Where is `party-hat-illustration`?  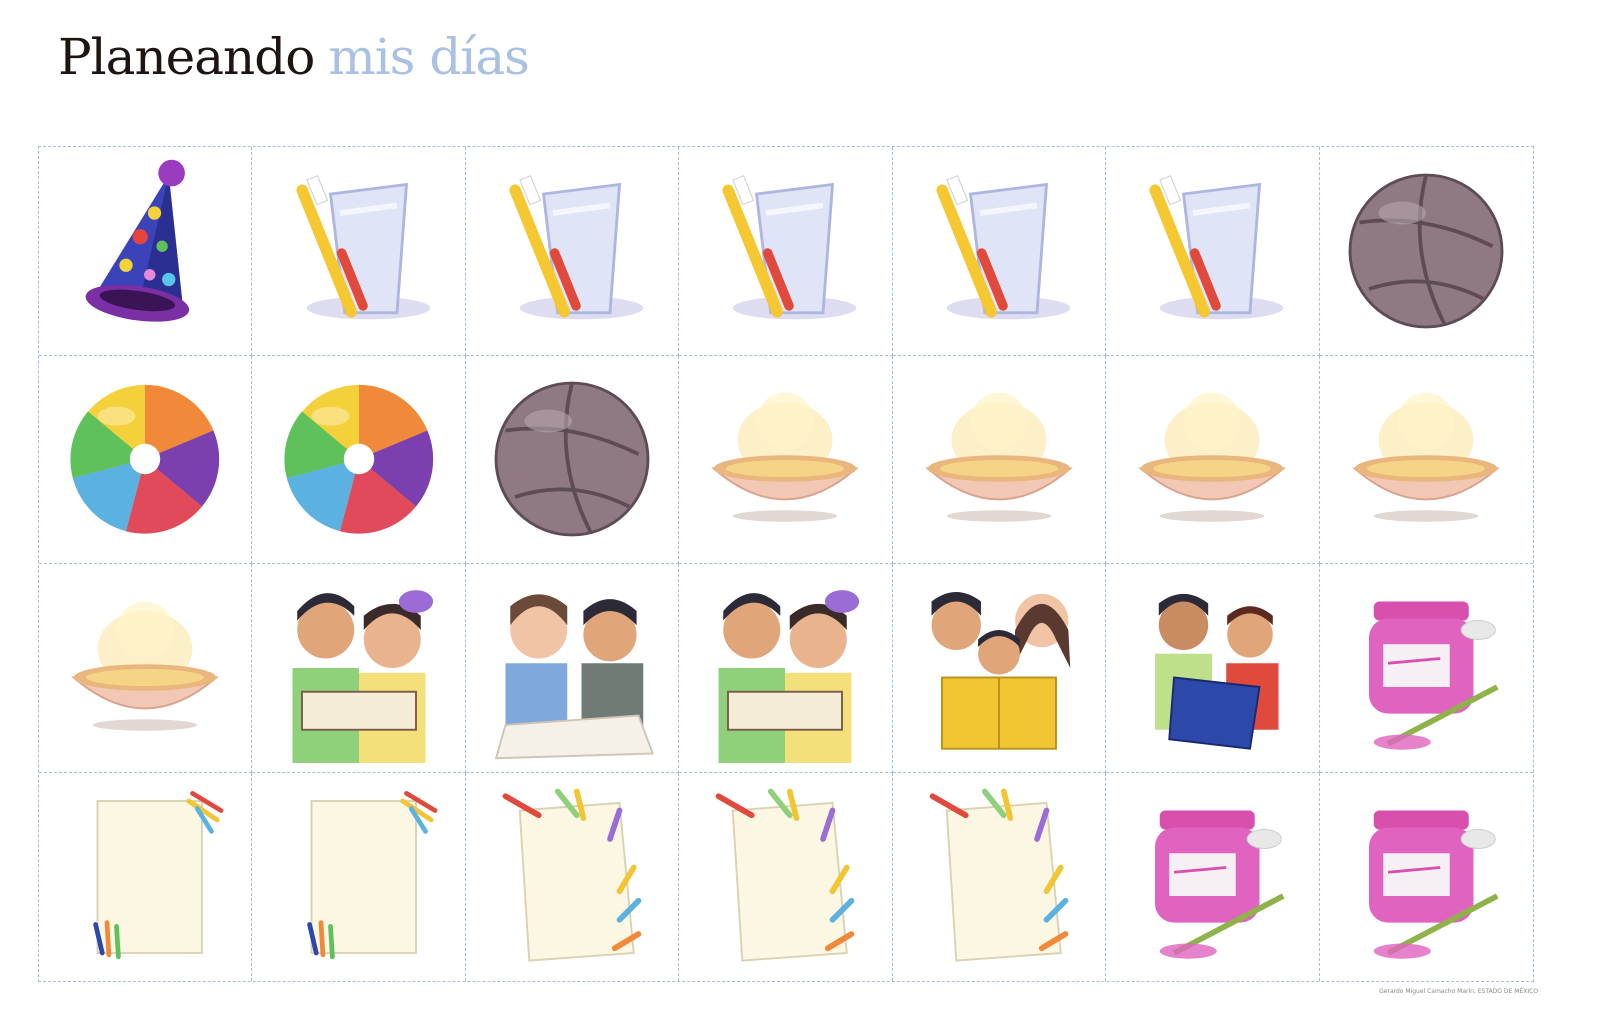 party-hat-illustration is located at coordinates (137, 240).